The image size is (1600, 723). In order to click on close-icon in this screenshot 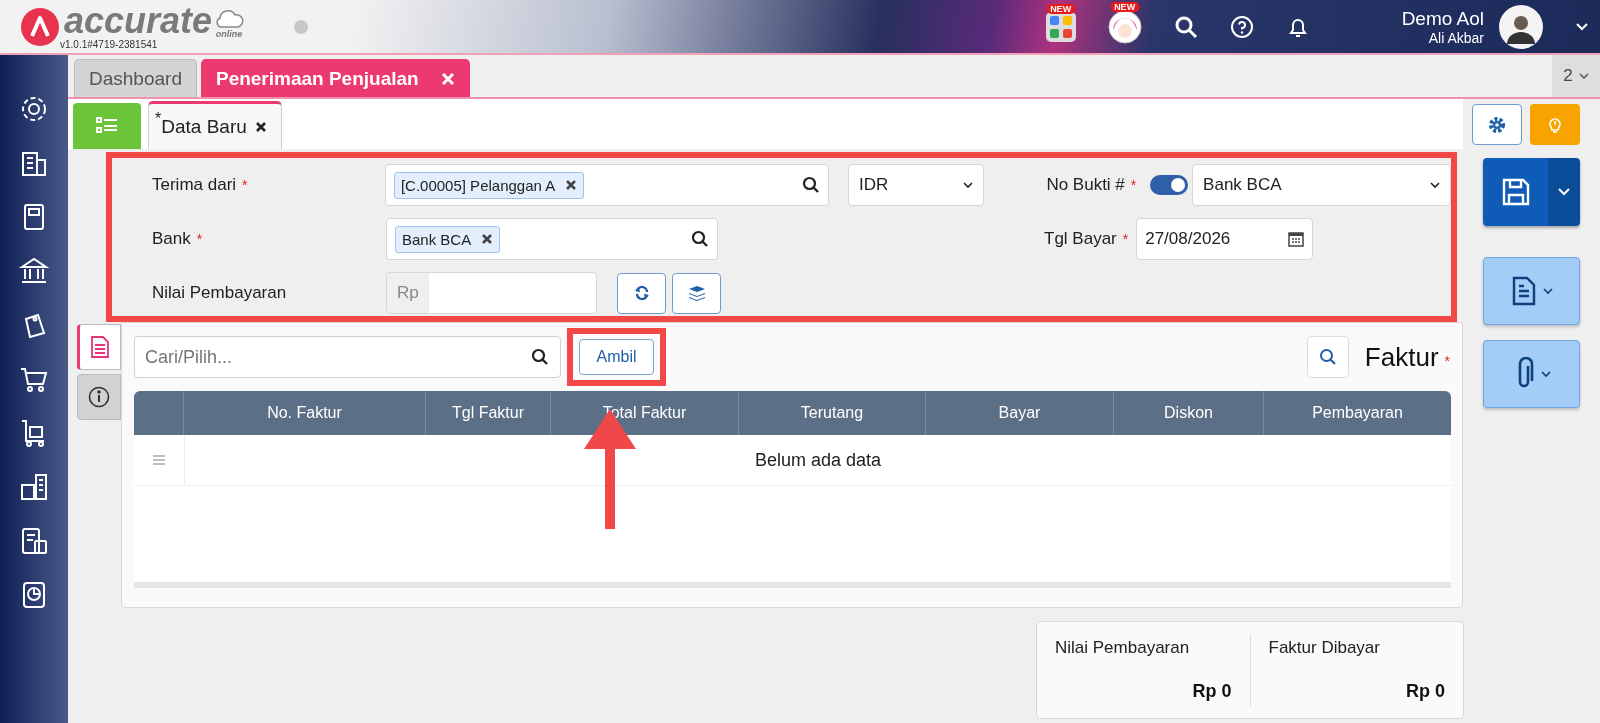, I will do `click(260, 126)`.